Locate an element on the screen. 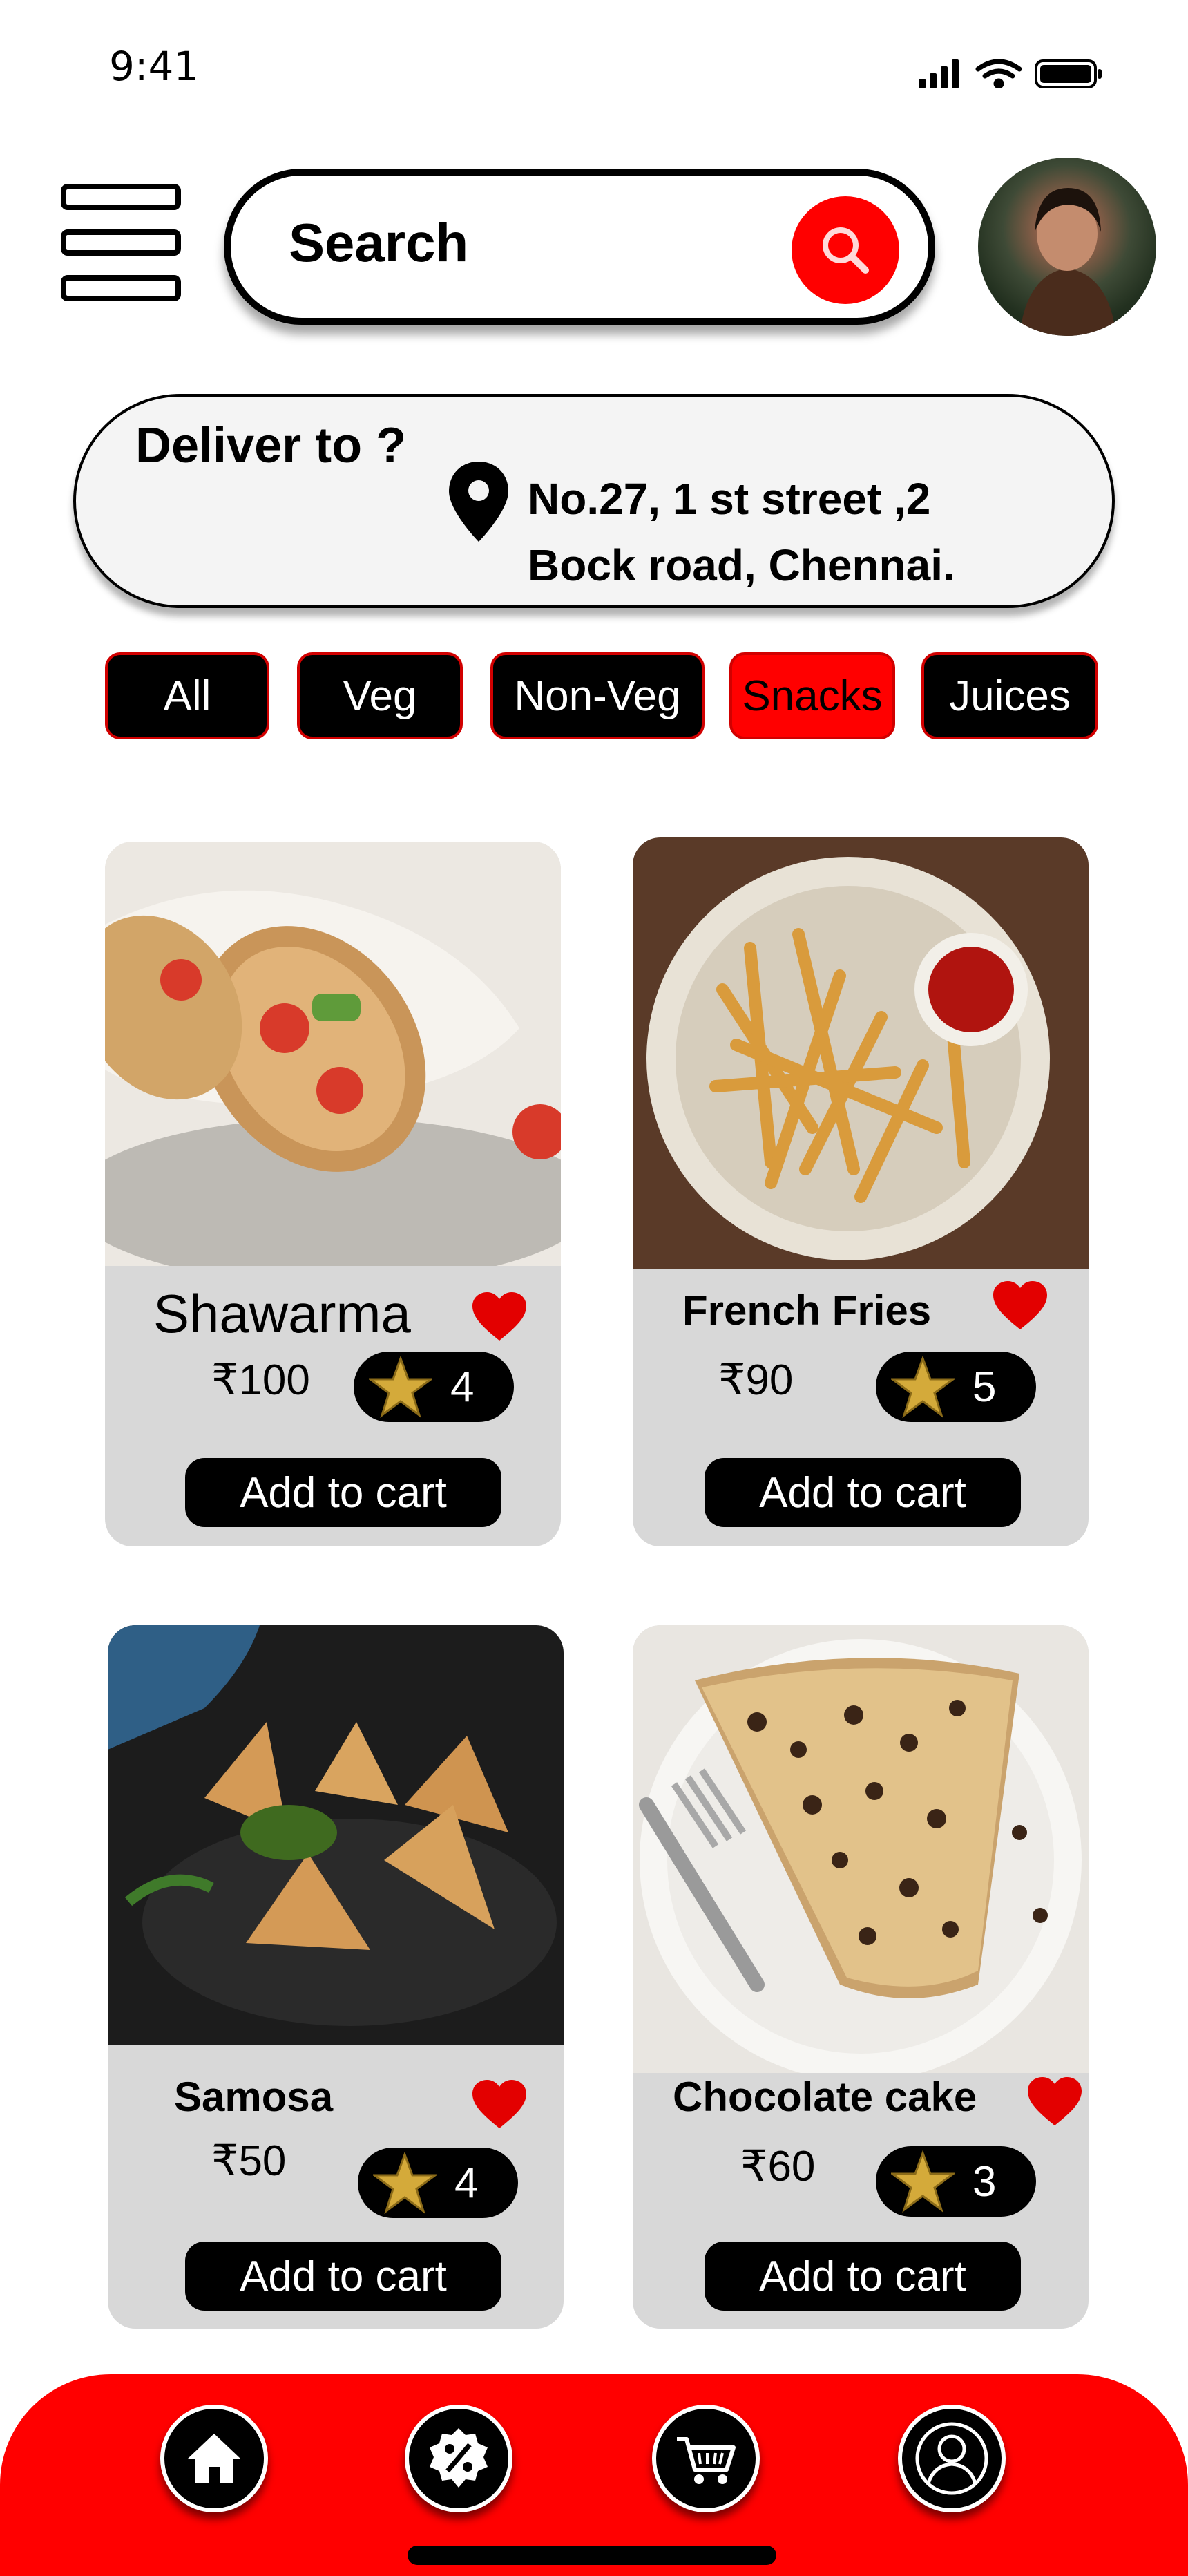  avatar is located at coordinates (1067, 247).